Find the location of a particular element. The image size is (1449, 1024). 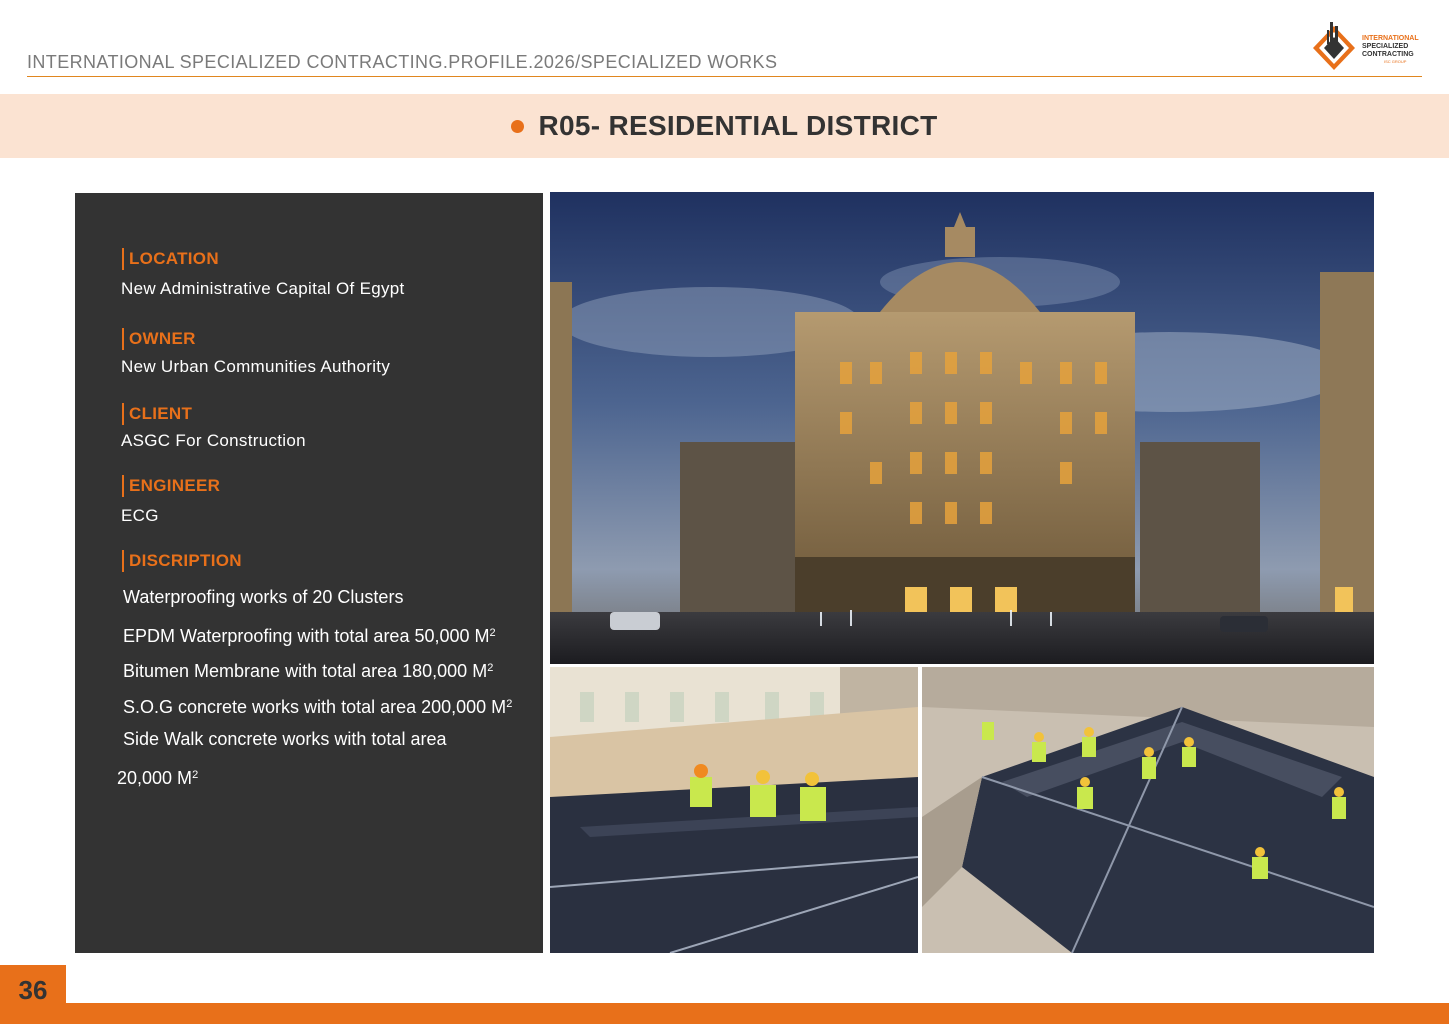

client-label: CLIENT is located at coordinates (157, 414).